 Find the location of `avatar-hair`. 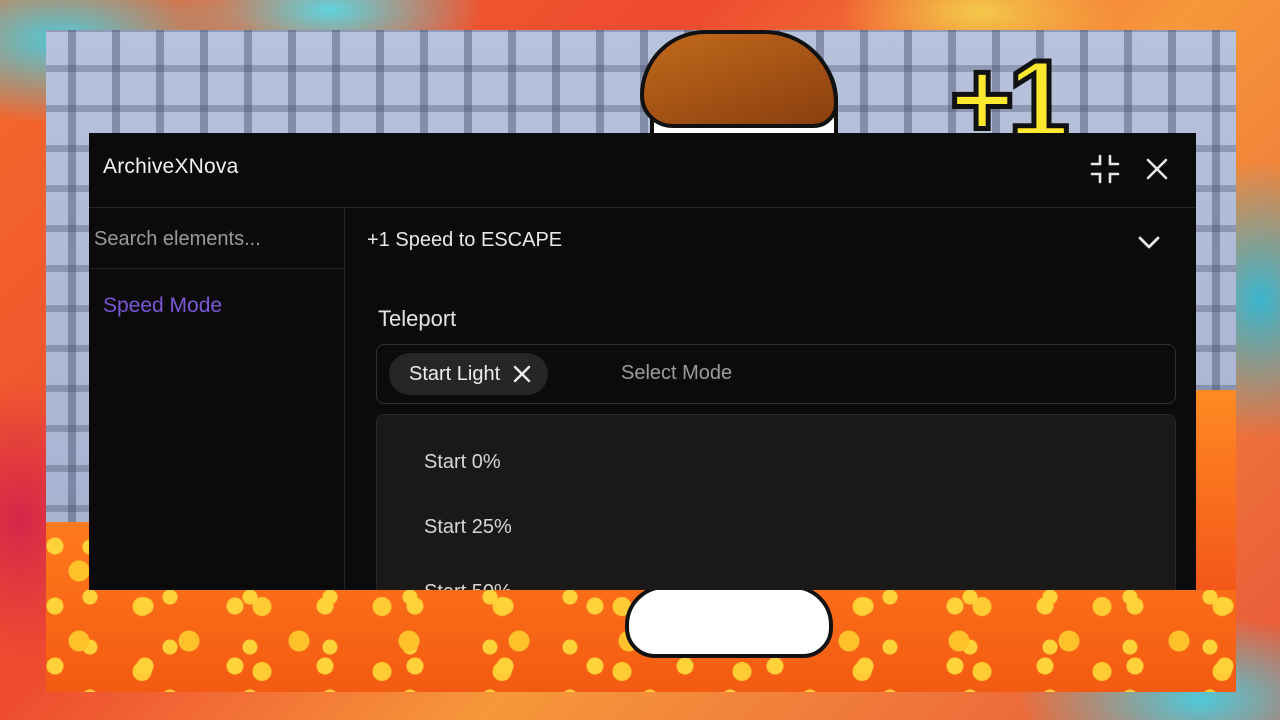

avatar-hair is located at coordinates (739, 79).